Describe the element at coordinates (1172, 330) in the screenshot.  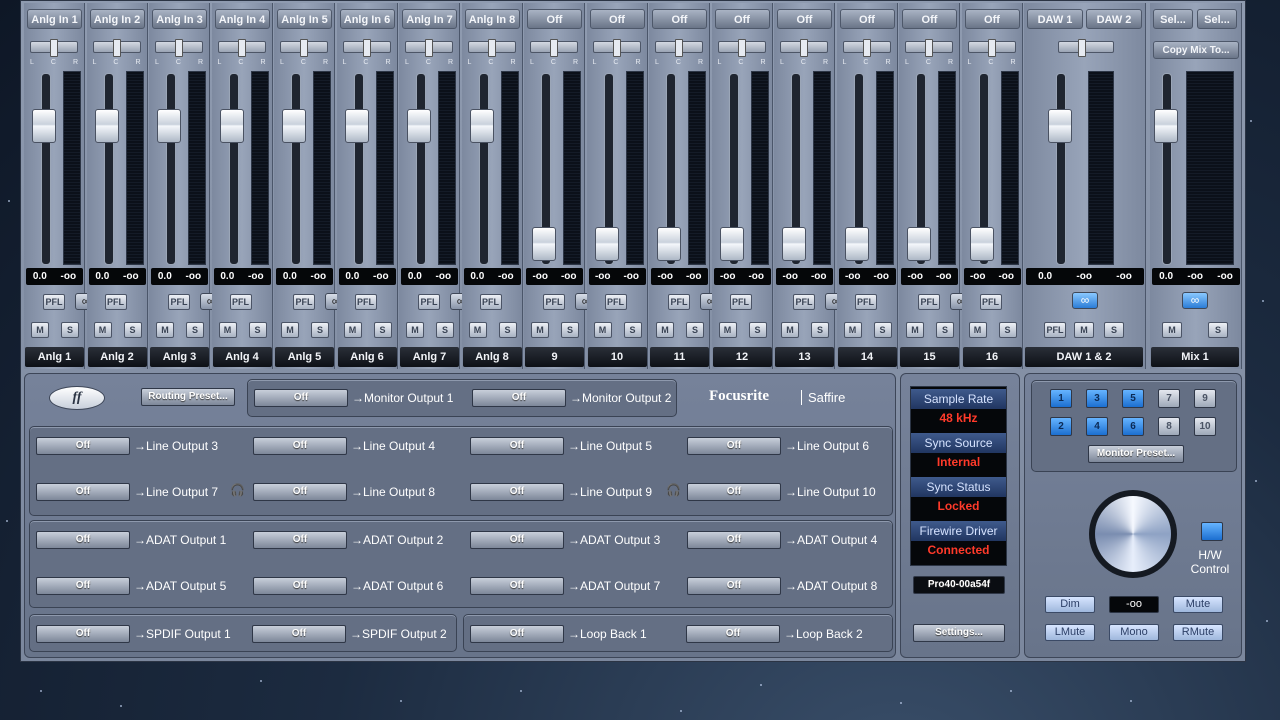
I see `mix-mute-button: M` at that location.